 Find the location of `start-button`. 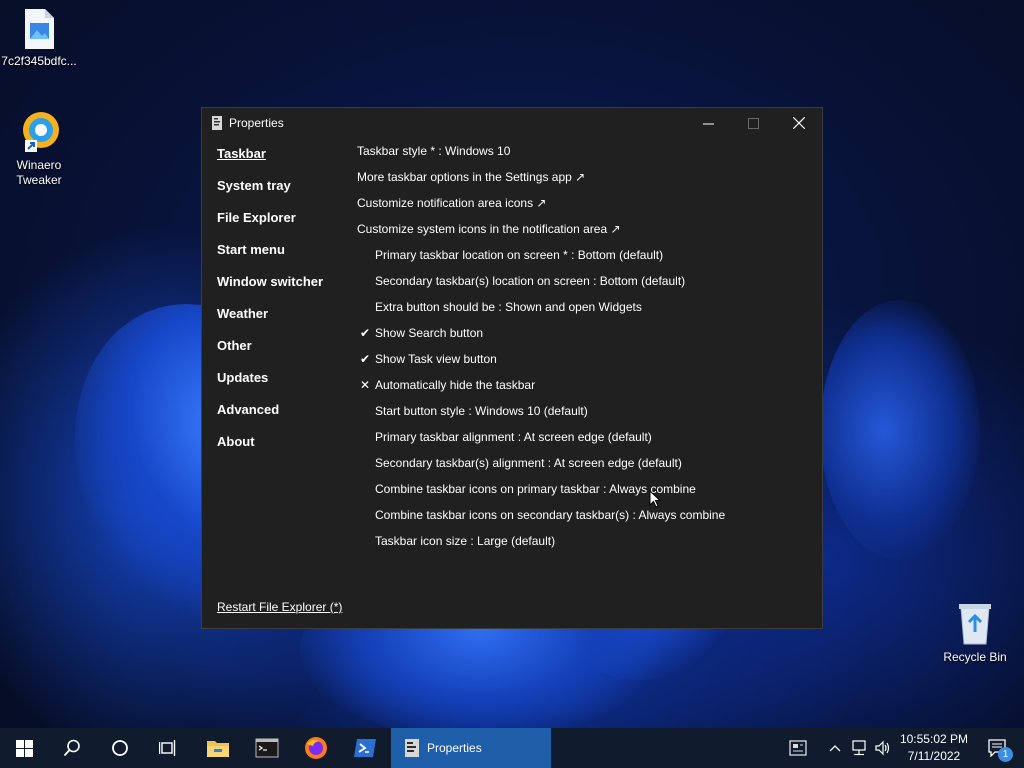

start-button is located at coordinates (24, 748).